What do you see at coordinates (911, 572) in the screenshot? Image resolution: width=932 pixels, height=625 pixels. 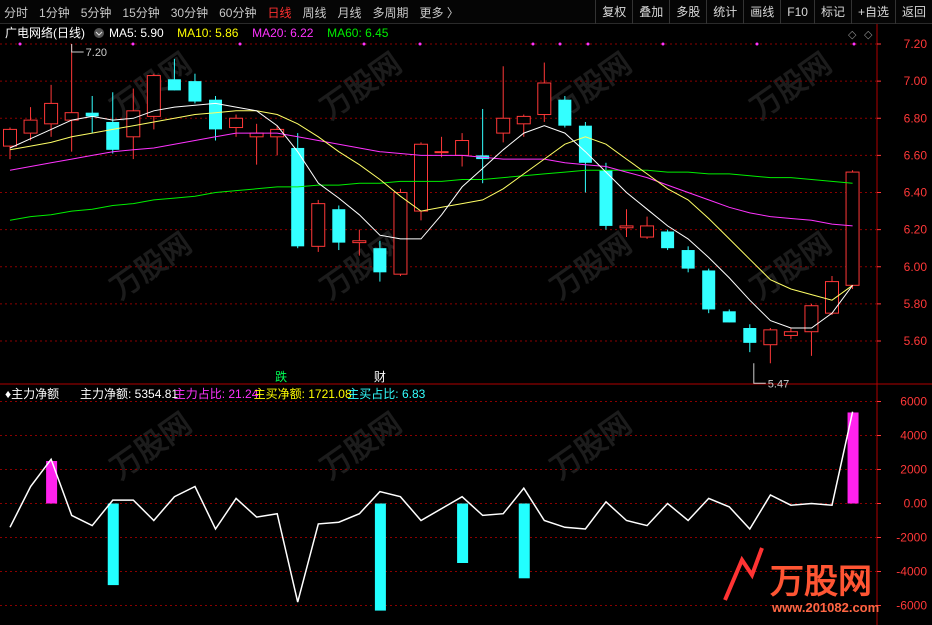 I see `indicator-tick-label: -4000` at bounding box center [911, 572].